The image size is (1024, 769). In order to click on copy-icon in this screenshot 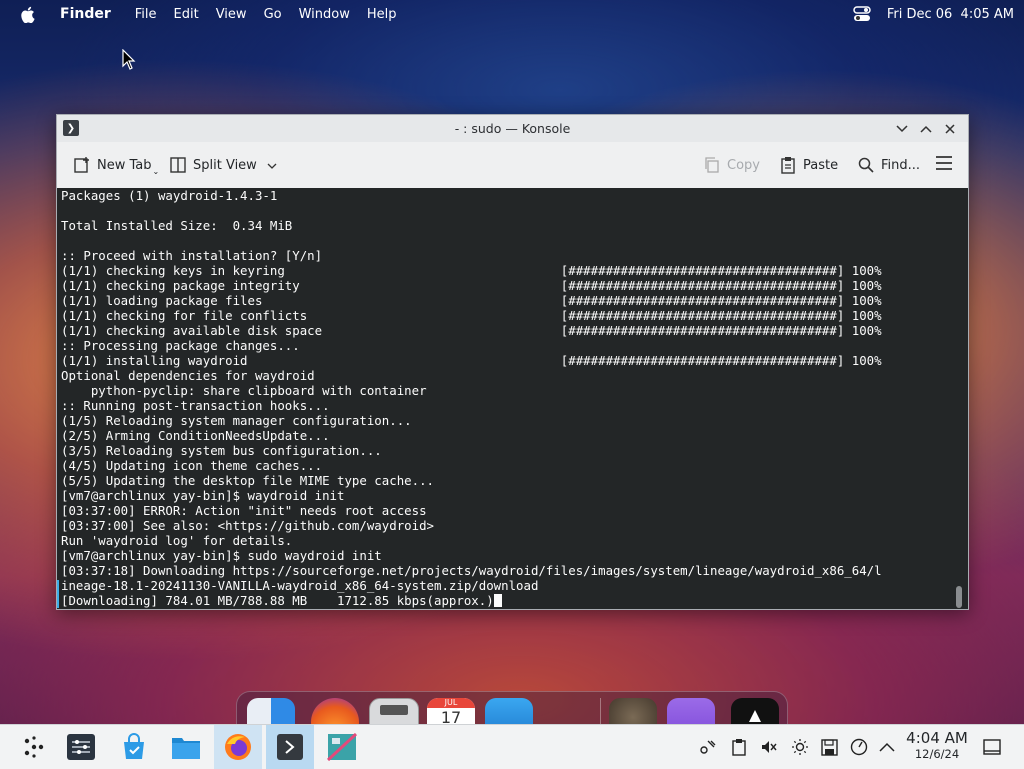, I will do `click(712, 165)`.